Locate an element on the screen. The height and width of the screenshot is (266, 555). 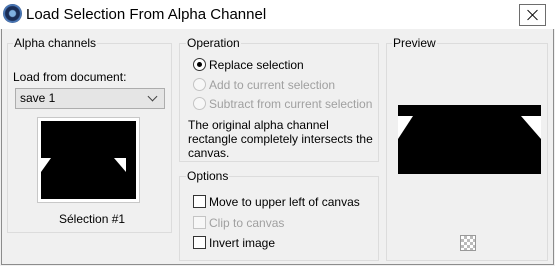
alpha-thumbnail is located at coordinates (88, 160).